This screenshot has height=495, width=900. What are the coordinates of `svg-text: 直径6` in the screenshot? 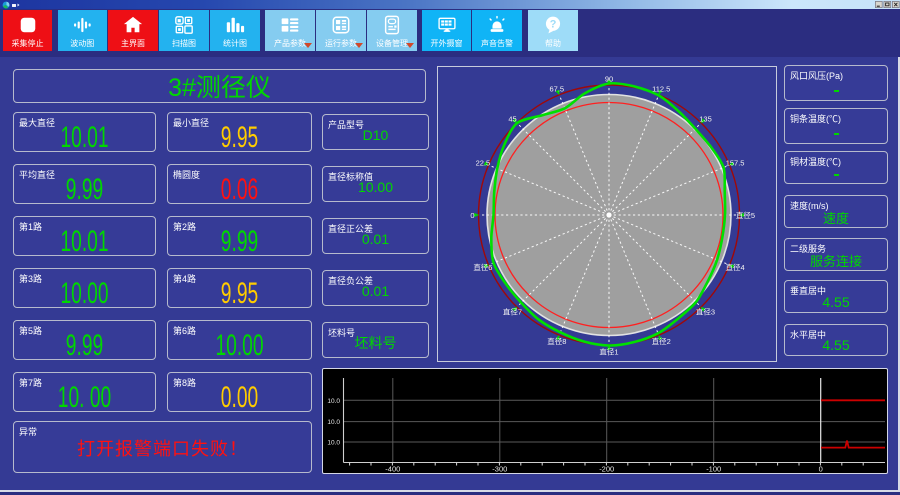 It's located at (482, 267).